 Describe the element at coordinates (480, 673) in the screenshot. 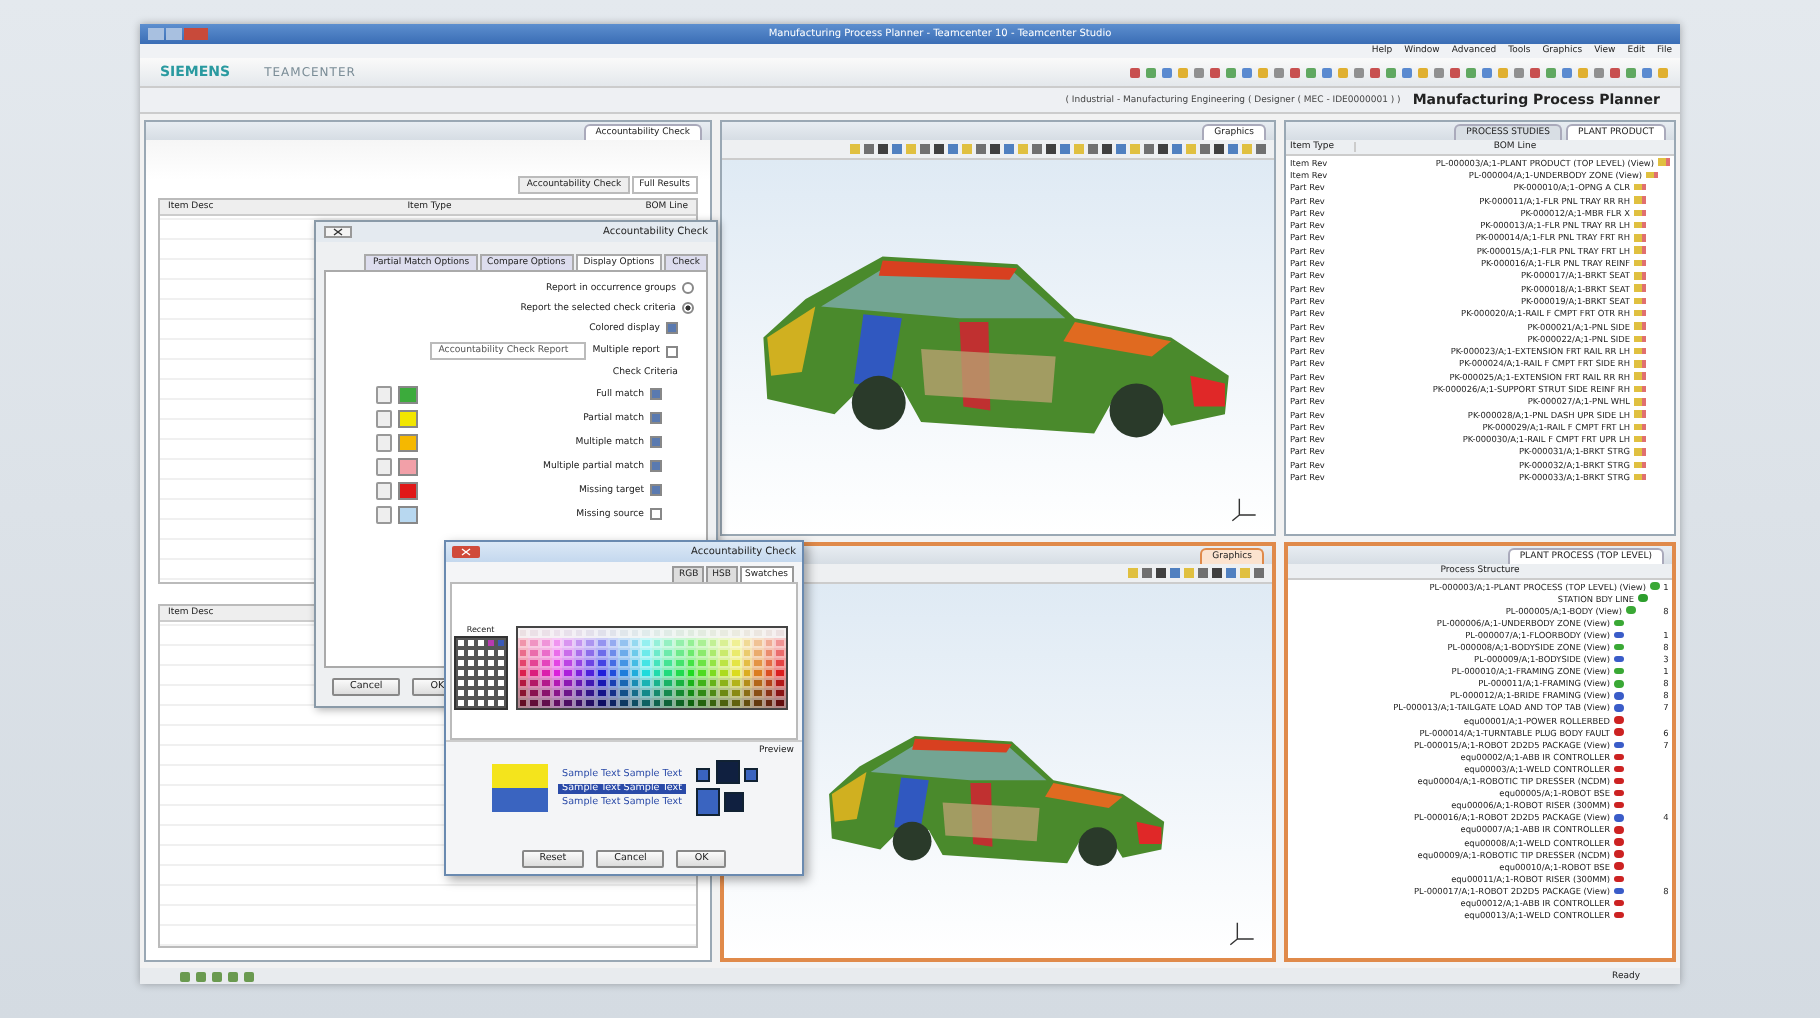

I see `recent-color-grid` at that location.